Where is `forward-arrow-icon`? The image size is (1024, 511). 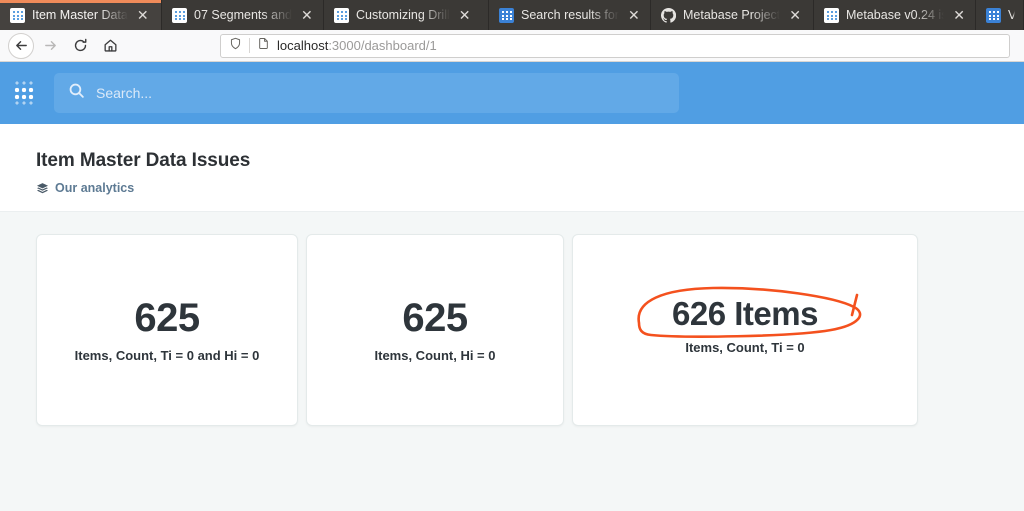 forward-arrow-icon is located at coordinates (50, 46).